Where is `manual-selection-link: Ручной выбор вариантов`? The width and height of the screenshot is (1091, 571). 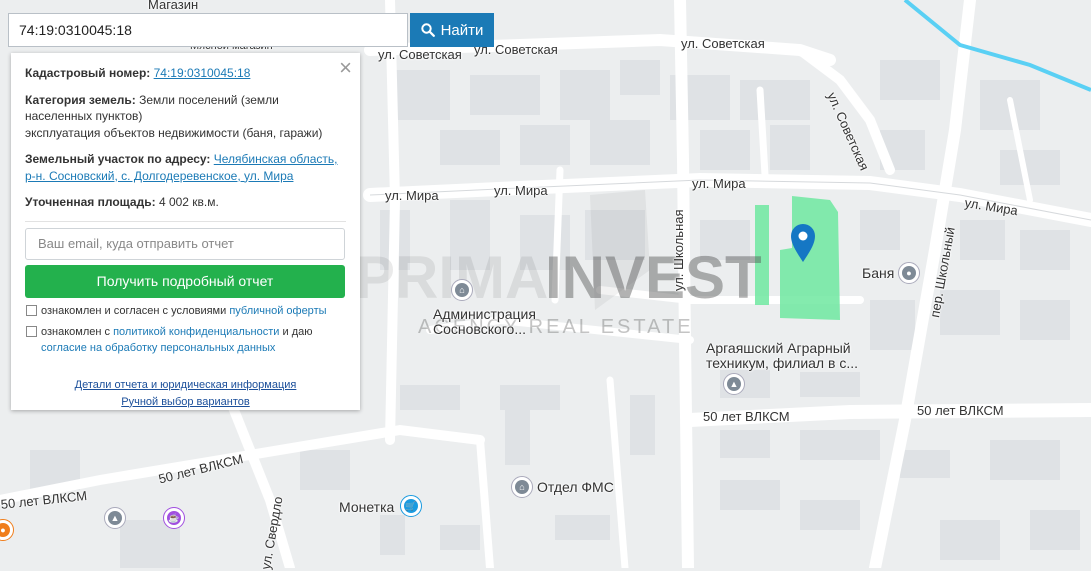 manual-selection-link: Ручной выбор вариантов is located at coordinates (185, 402).